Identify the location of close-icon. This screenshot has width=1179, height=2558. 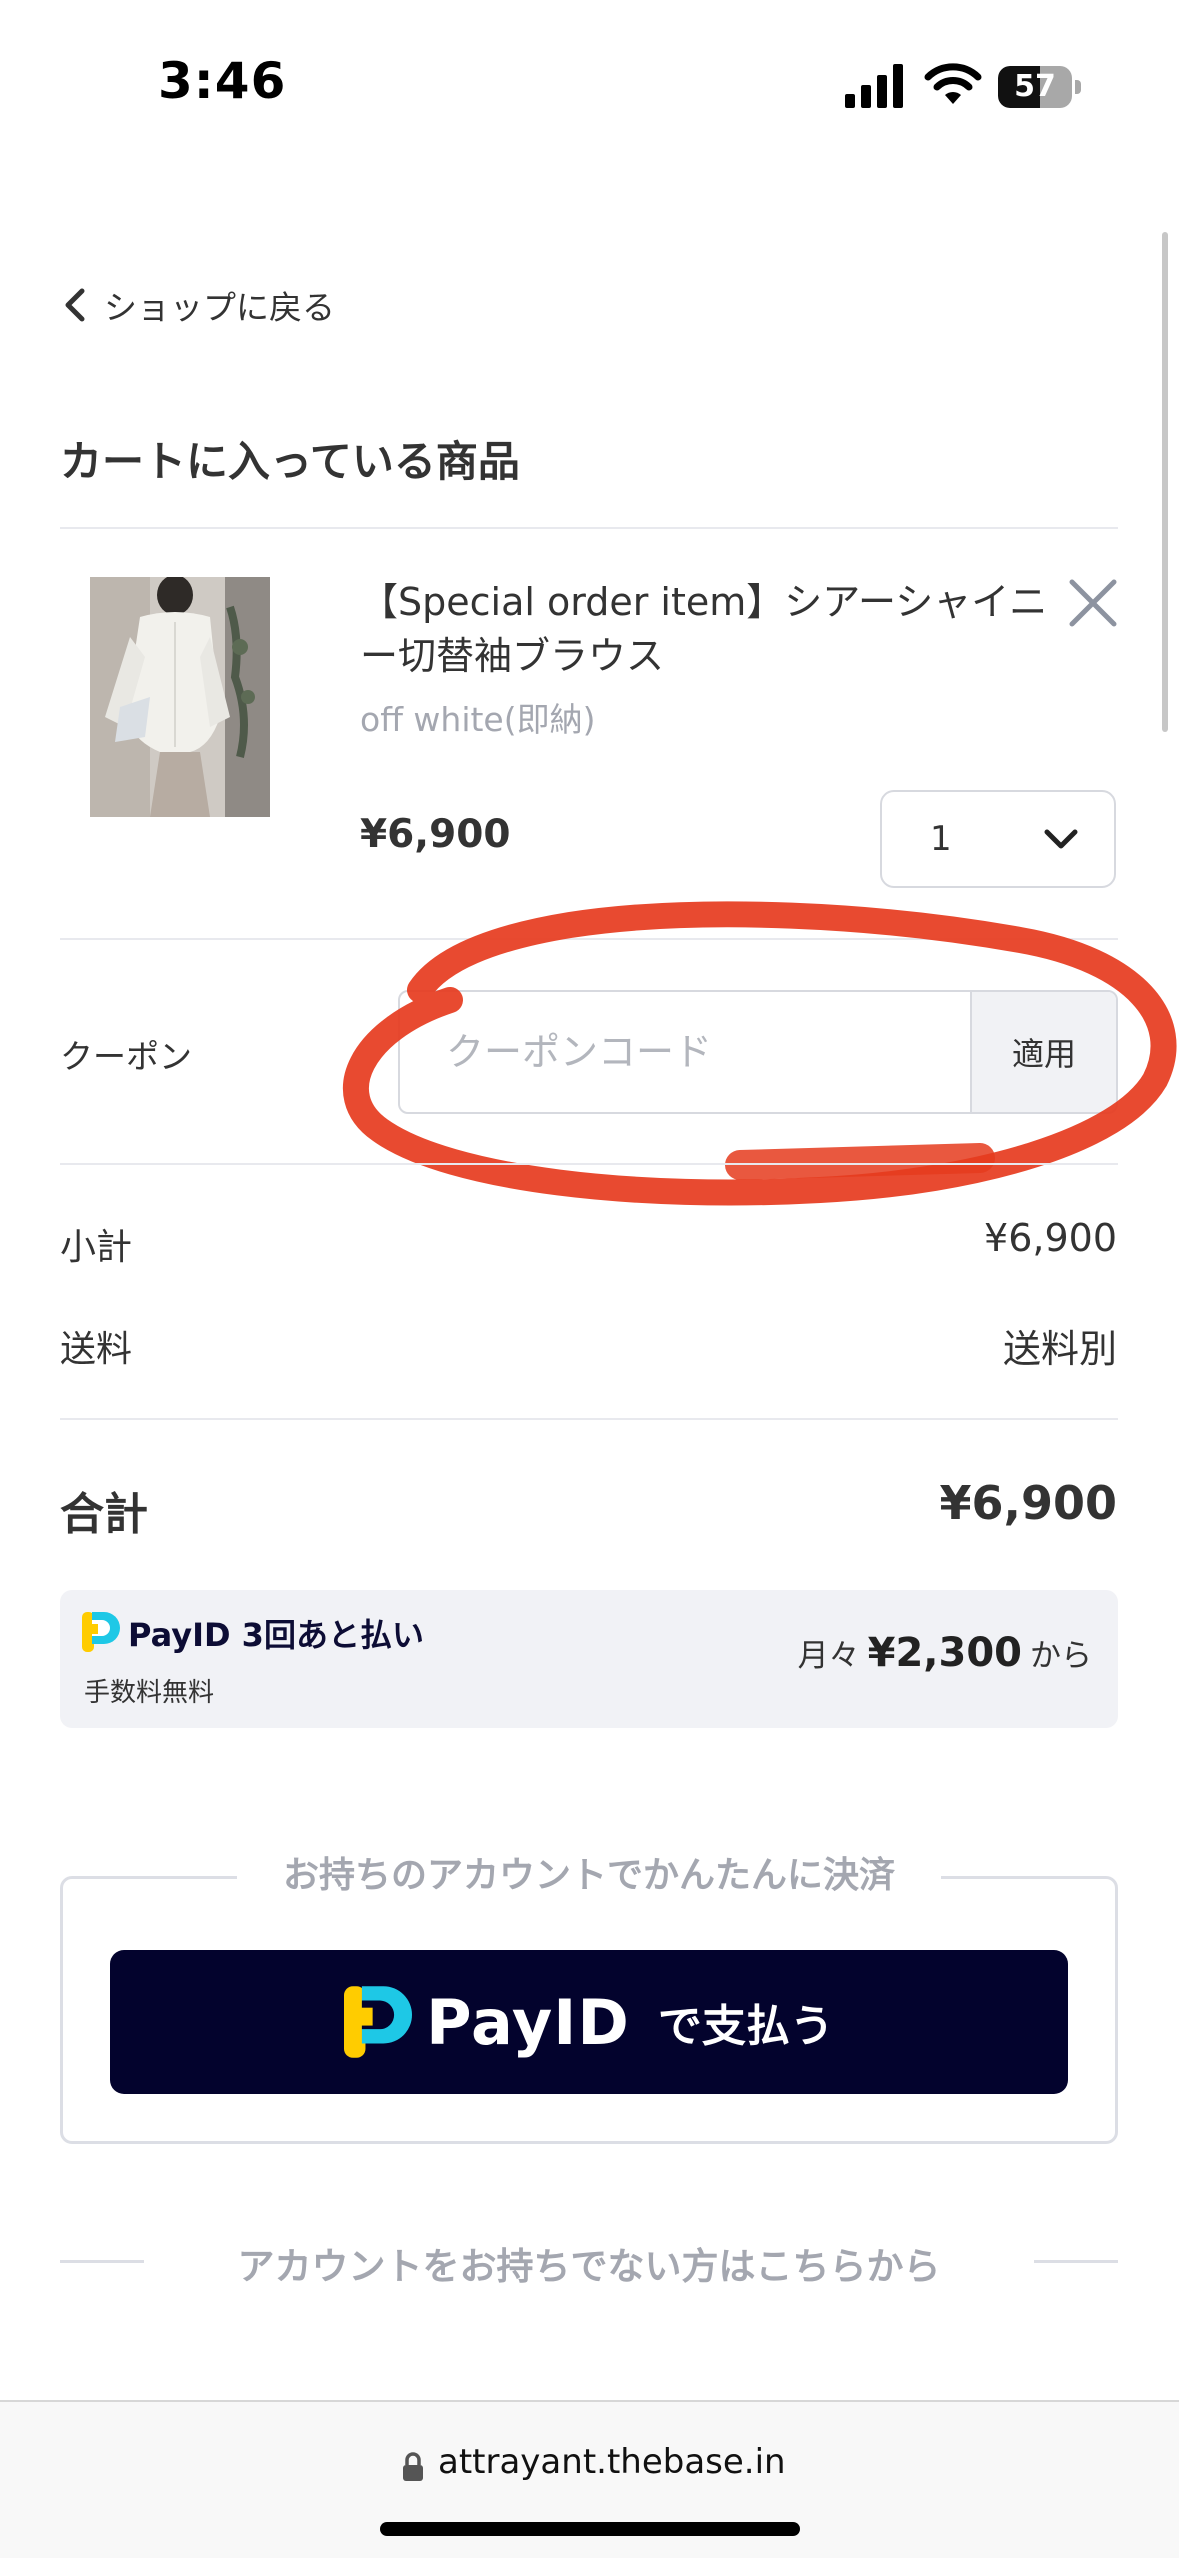
(1093, 603).